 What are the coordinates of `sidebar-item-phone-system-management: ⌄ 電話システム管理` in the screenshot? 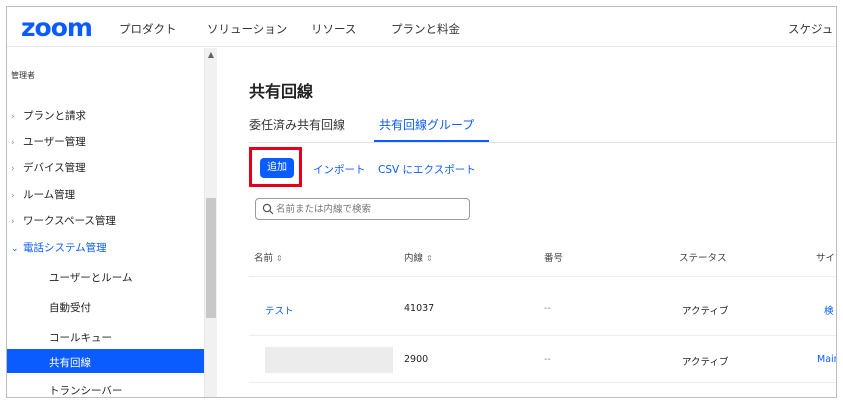 It's located at (59, 247).